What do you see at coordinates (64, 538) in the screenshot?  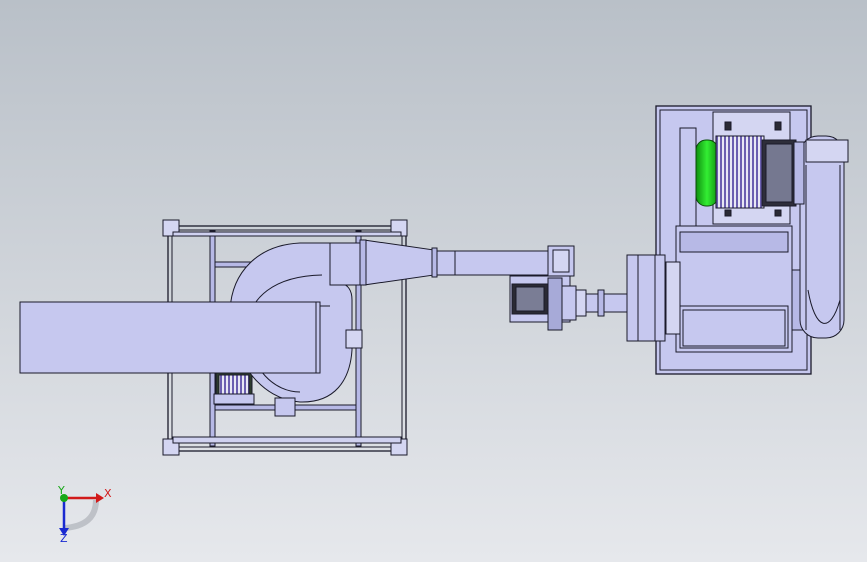 I see `z-axis-label: Z` at bounding box center [64, 538].